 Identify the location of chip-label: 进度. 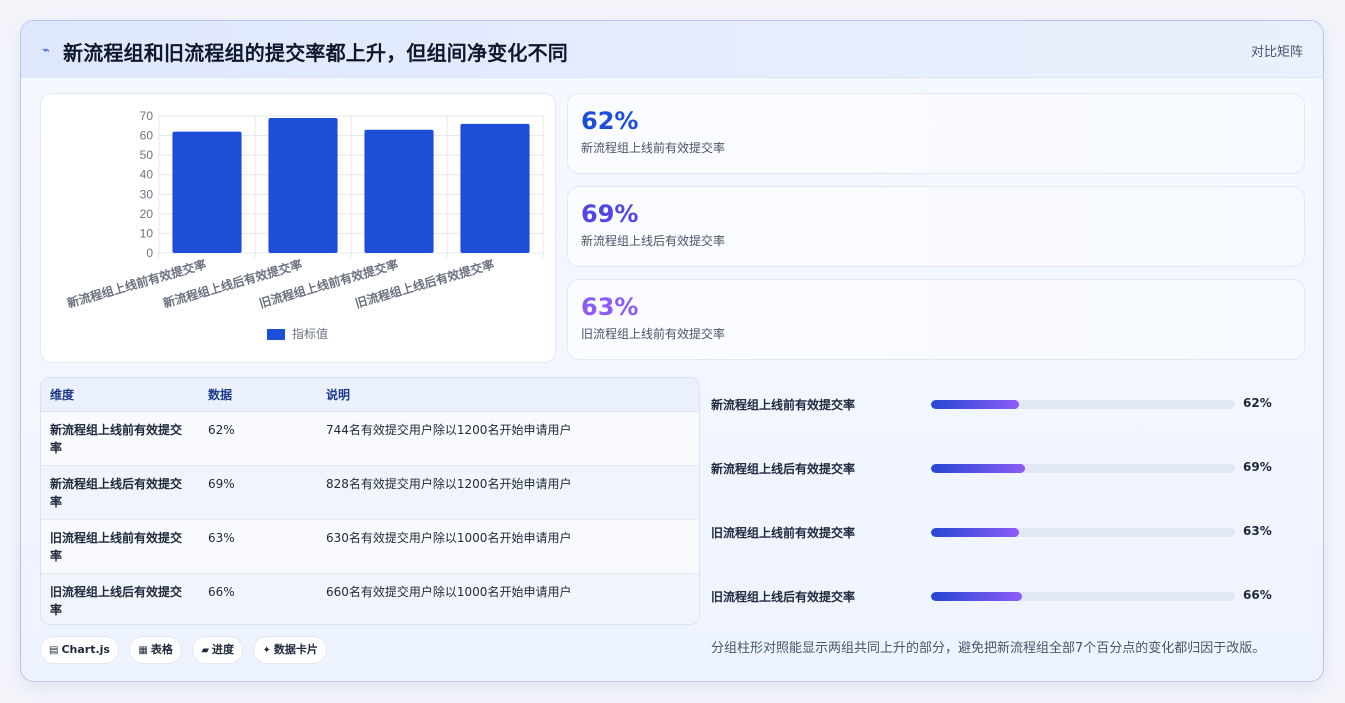
(223, 649).